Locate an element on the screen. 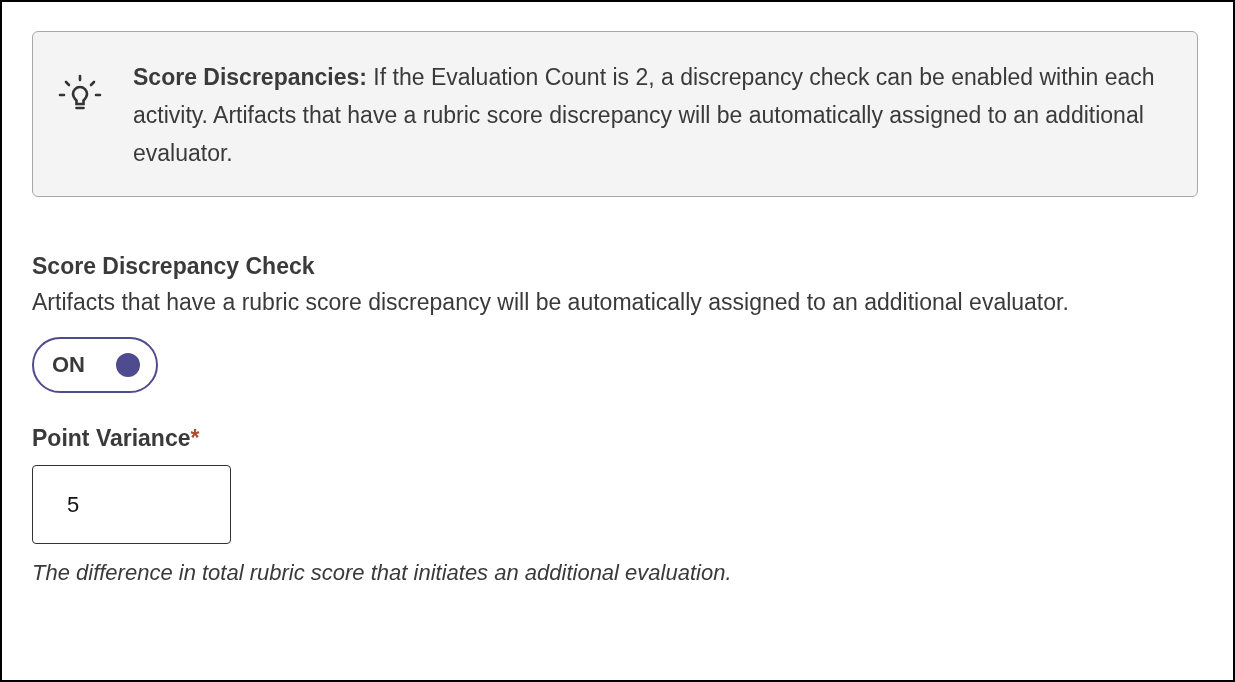 This screenshot has width=1235, height=682. section-description: Artifacts that have a rubric score discrepancy will be automatically assigned to an additional evaluator. is located at coordinates (550, 302).